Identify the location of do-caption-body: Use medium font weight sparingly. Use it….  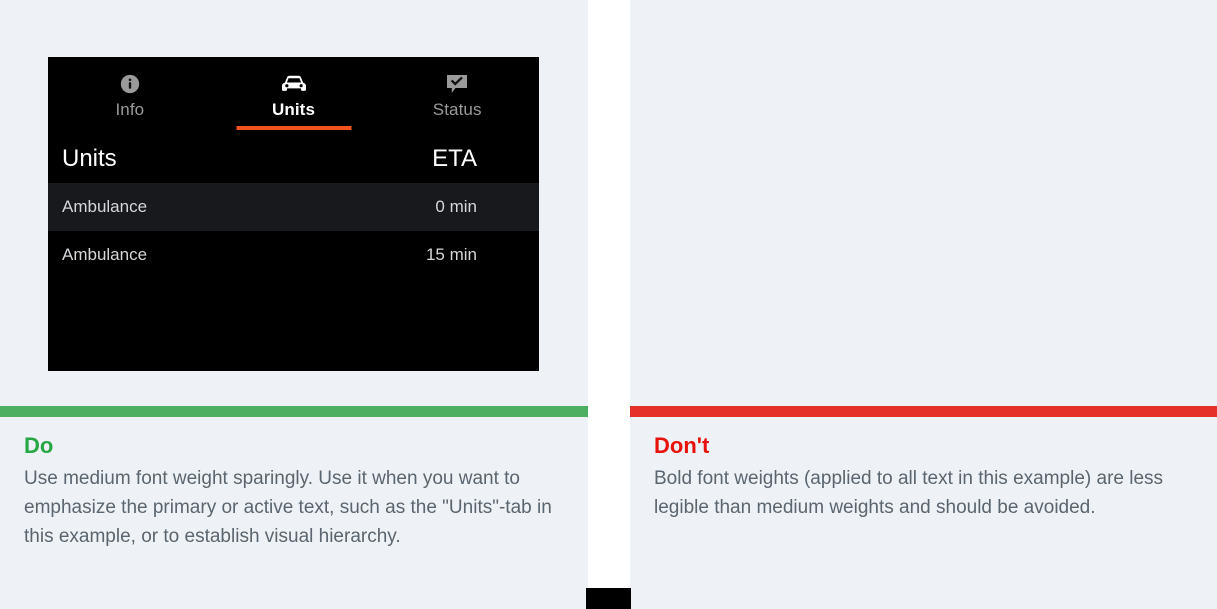
(288, 507).